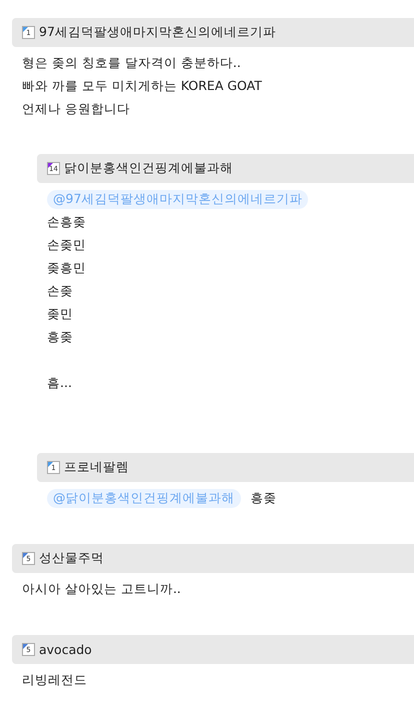 This screenshot has height=723, width=414. I want to click on author-name: 성산물주먹, so click(71, 558).